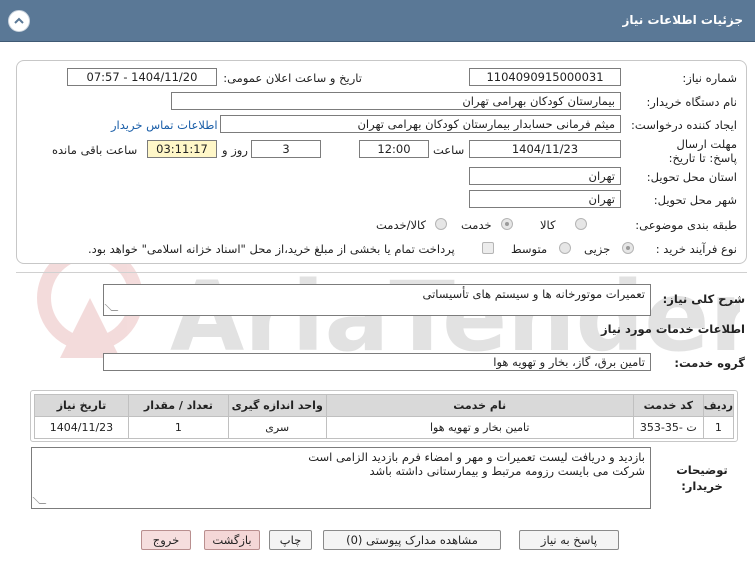 The image size is (755, 566). I want to click on creator-label: ایجاد کننده درخواست:, so click(684, 125).